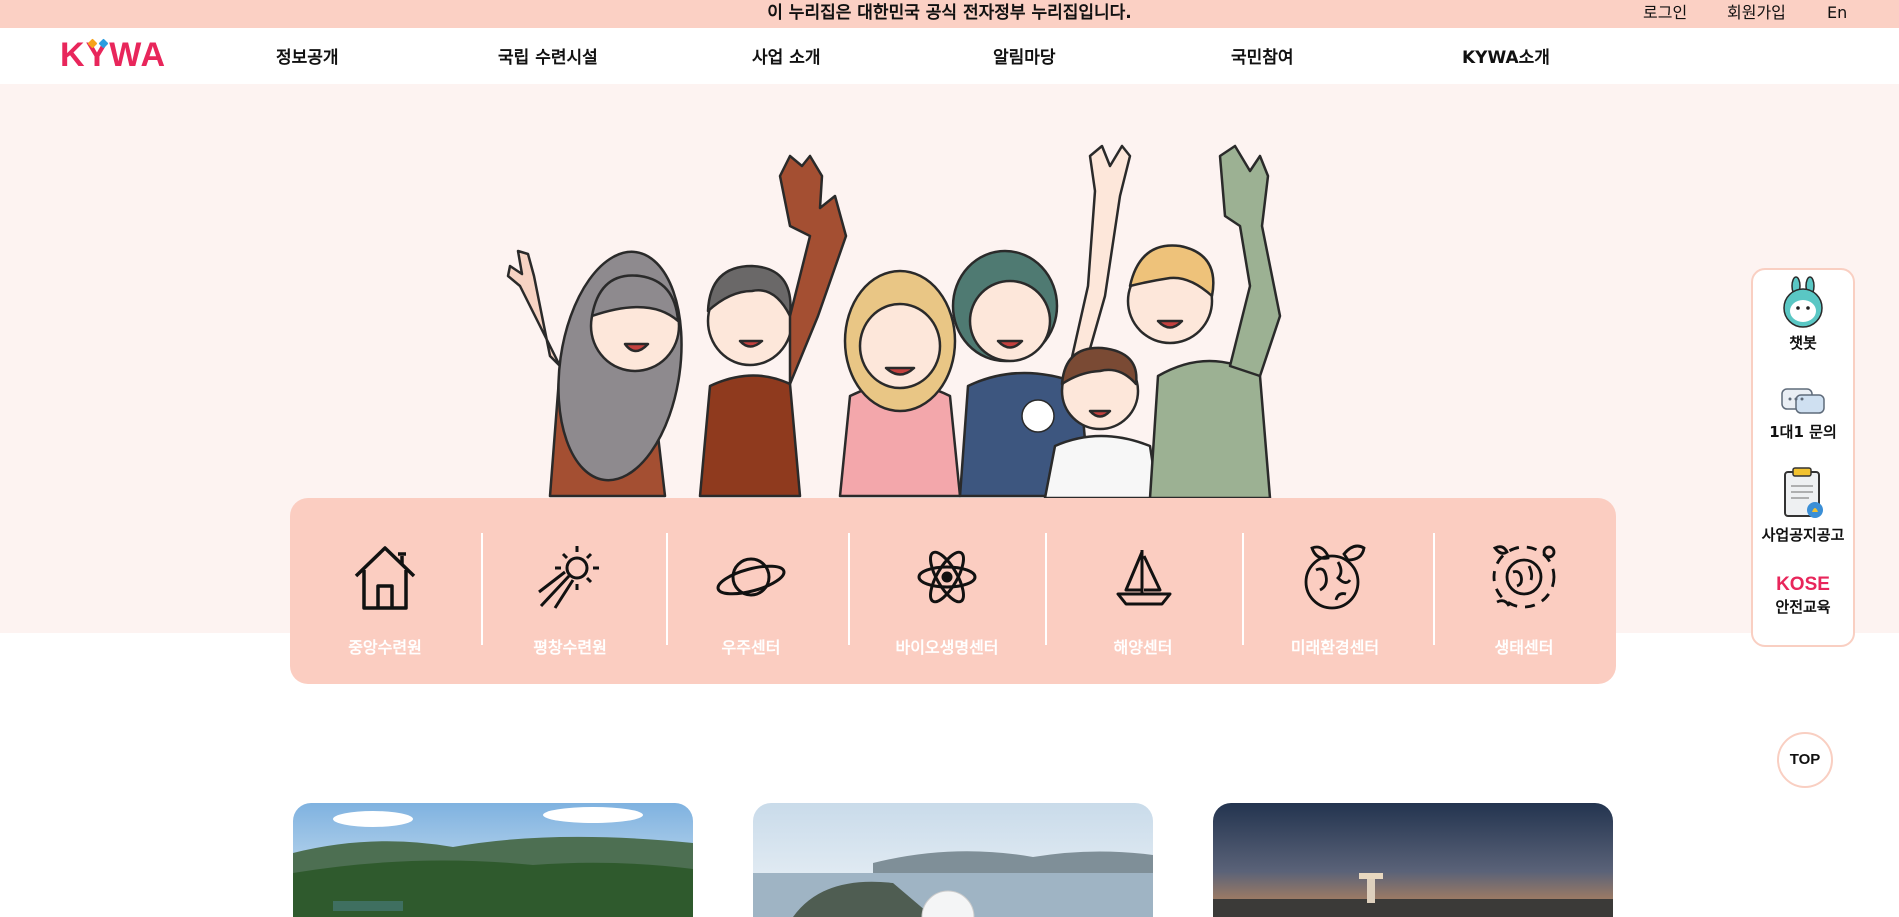 Image resolution: width=1899 pixels, height=917 pixels. What do you see at coordinates (1335, 577) in the screenshot?
I see `earth-leaf-icon` at bounding box center [1335, 577].